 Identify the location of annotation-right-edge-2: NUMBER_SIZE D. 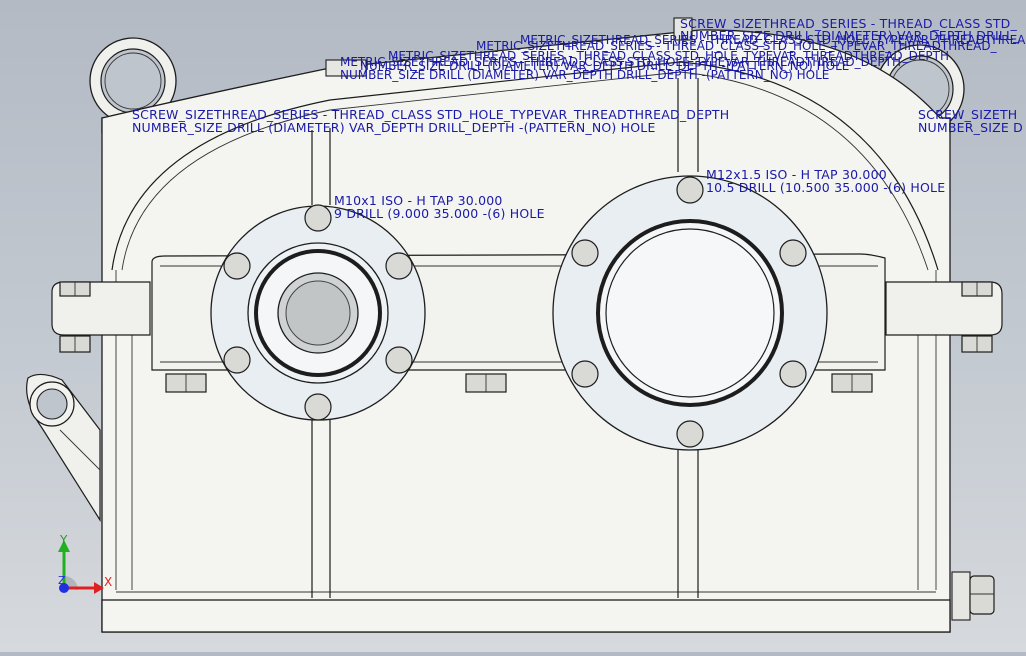
(970, 127).